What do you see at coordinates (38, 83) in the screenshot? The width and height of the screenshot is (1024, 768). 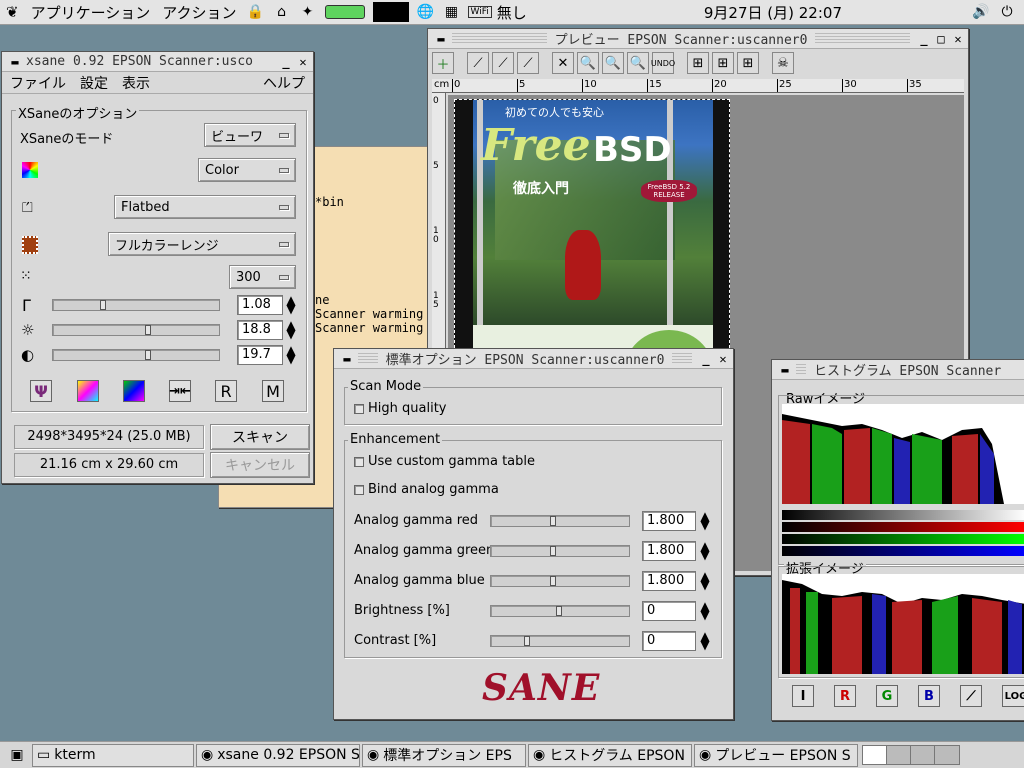 I see `menu-file: ファイル` at bounding box center [38, 83].